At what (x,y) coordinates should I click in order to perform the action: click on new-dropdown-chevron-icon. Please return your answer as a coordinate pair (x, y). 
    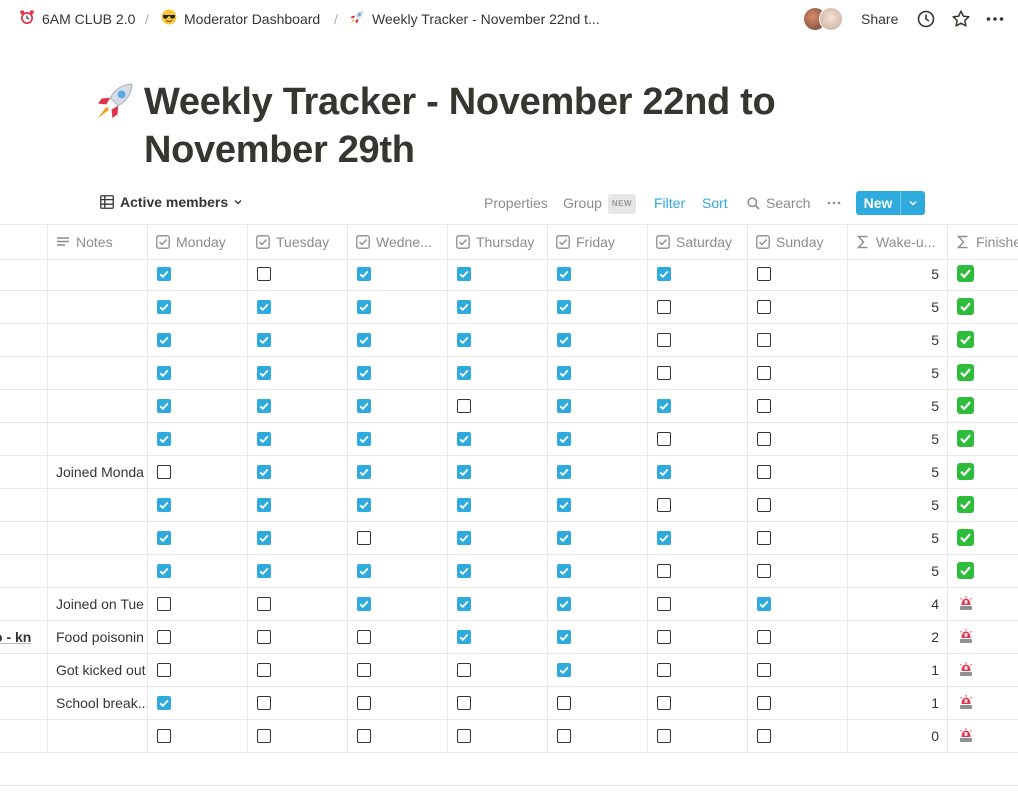
    Looking at the image, I should click on (913, 203).